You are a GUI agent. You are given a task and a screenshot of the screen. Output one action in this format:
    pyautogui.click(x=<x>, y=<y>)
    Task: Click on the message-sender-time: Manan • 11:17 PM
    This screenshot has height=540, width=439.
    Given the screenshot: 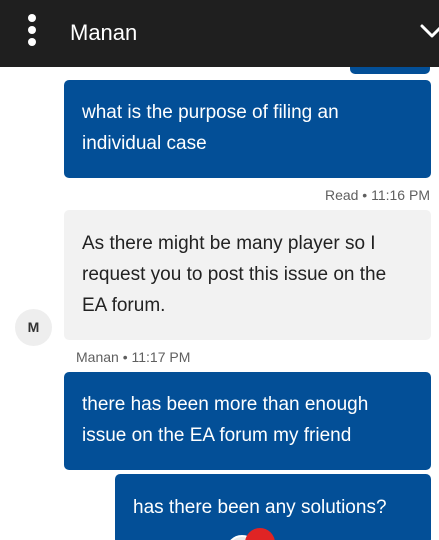 What is the action you would take?
    pyautogui.click(x=133, y=357)
    